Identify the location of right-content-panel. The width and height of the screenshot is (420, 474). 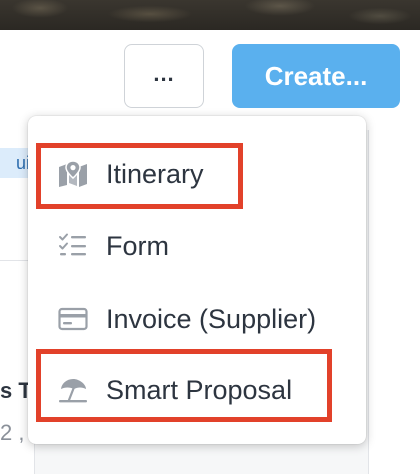
(394, 302).